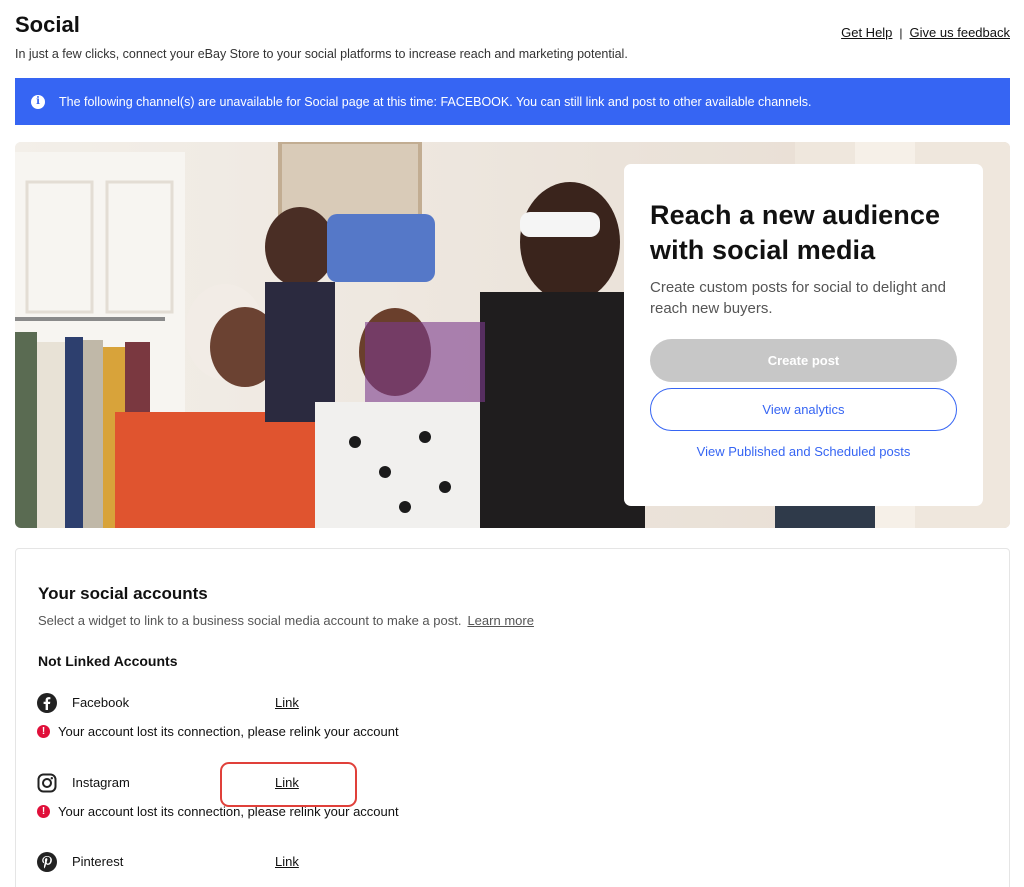  I want to click on account-row-instagram: Instagram Link, so click(168, 783).